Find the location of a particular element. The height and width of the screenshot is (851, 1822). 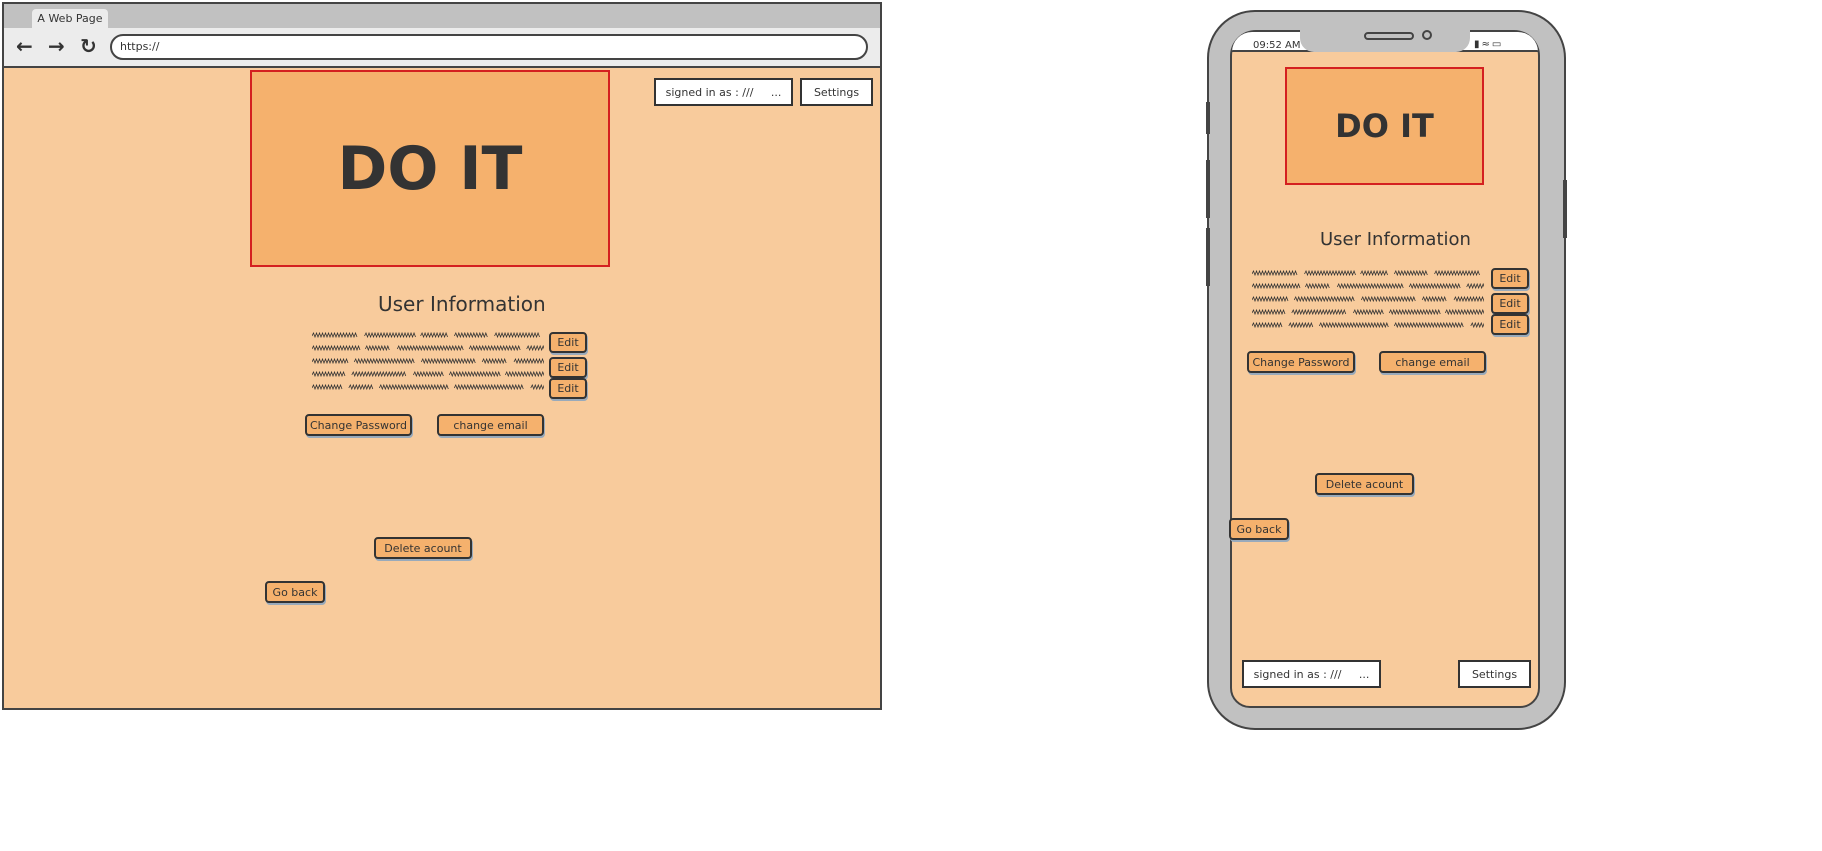

address-bar: https:// is located at coordinates (489, 47).